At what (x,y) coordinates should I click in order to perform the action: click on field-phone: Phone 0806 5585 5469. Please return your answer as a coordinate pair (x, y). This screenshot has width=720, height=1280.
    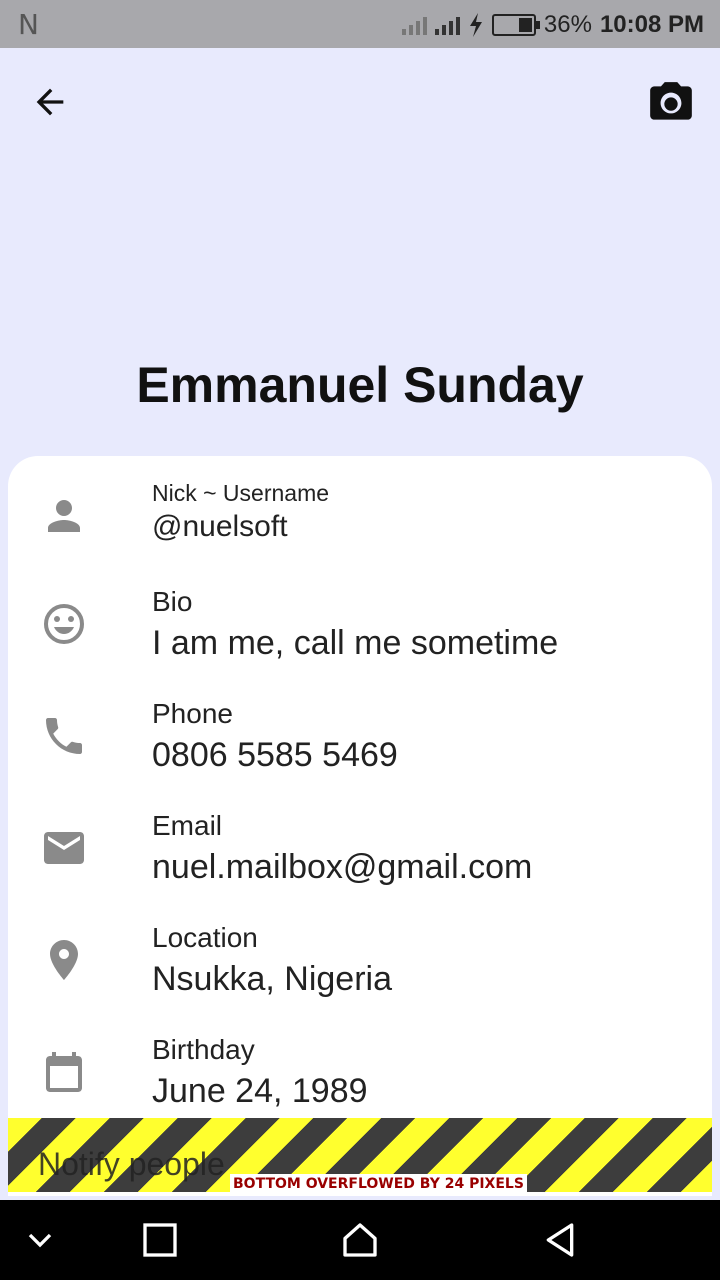
    Looking at the image, I should click on (360, 748).